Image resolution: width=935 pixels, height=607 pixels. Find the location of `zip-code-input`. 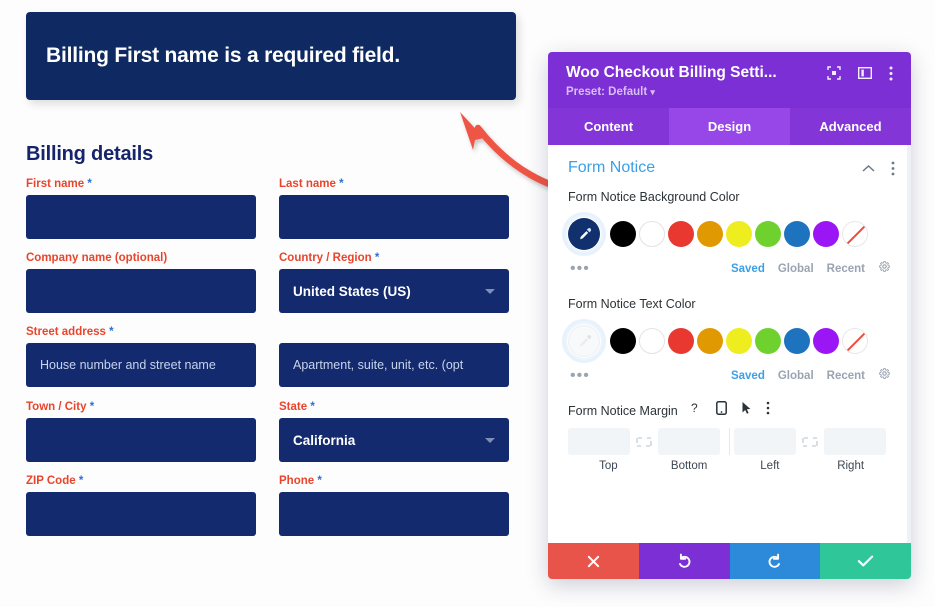

zip-code-input is located at coordinates (141, 514).